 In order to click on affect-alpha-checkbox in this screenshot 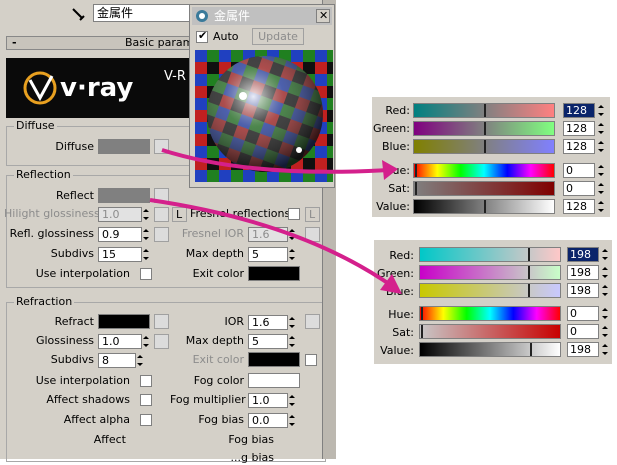, I will do `click(146, 420)`.